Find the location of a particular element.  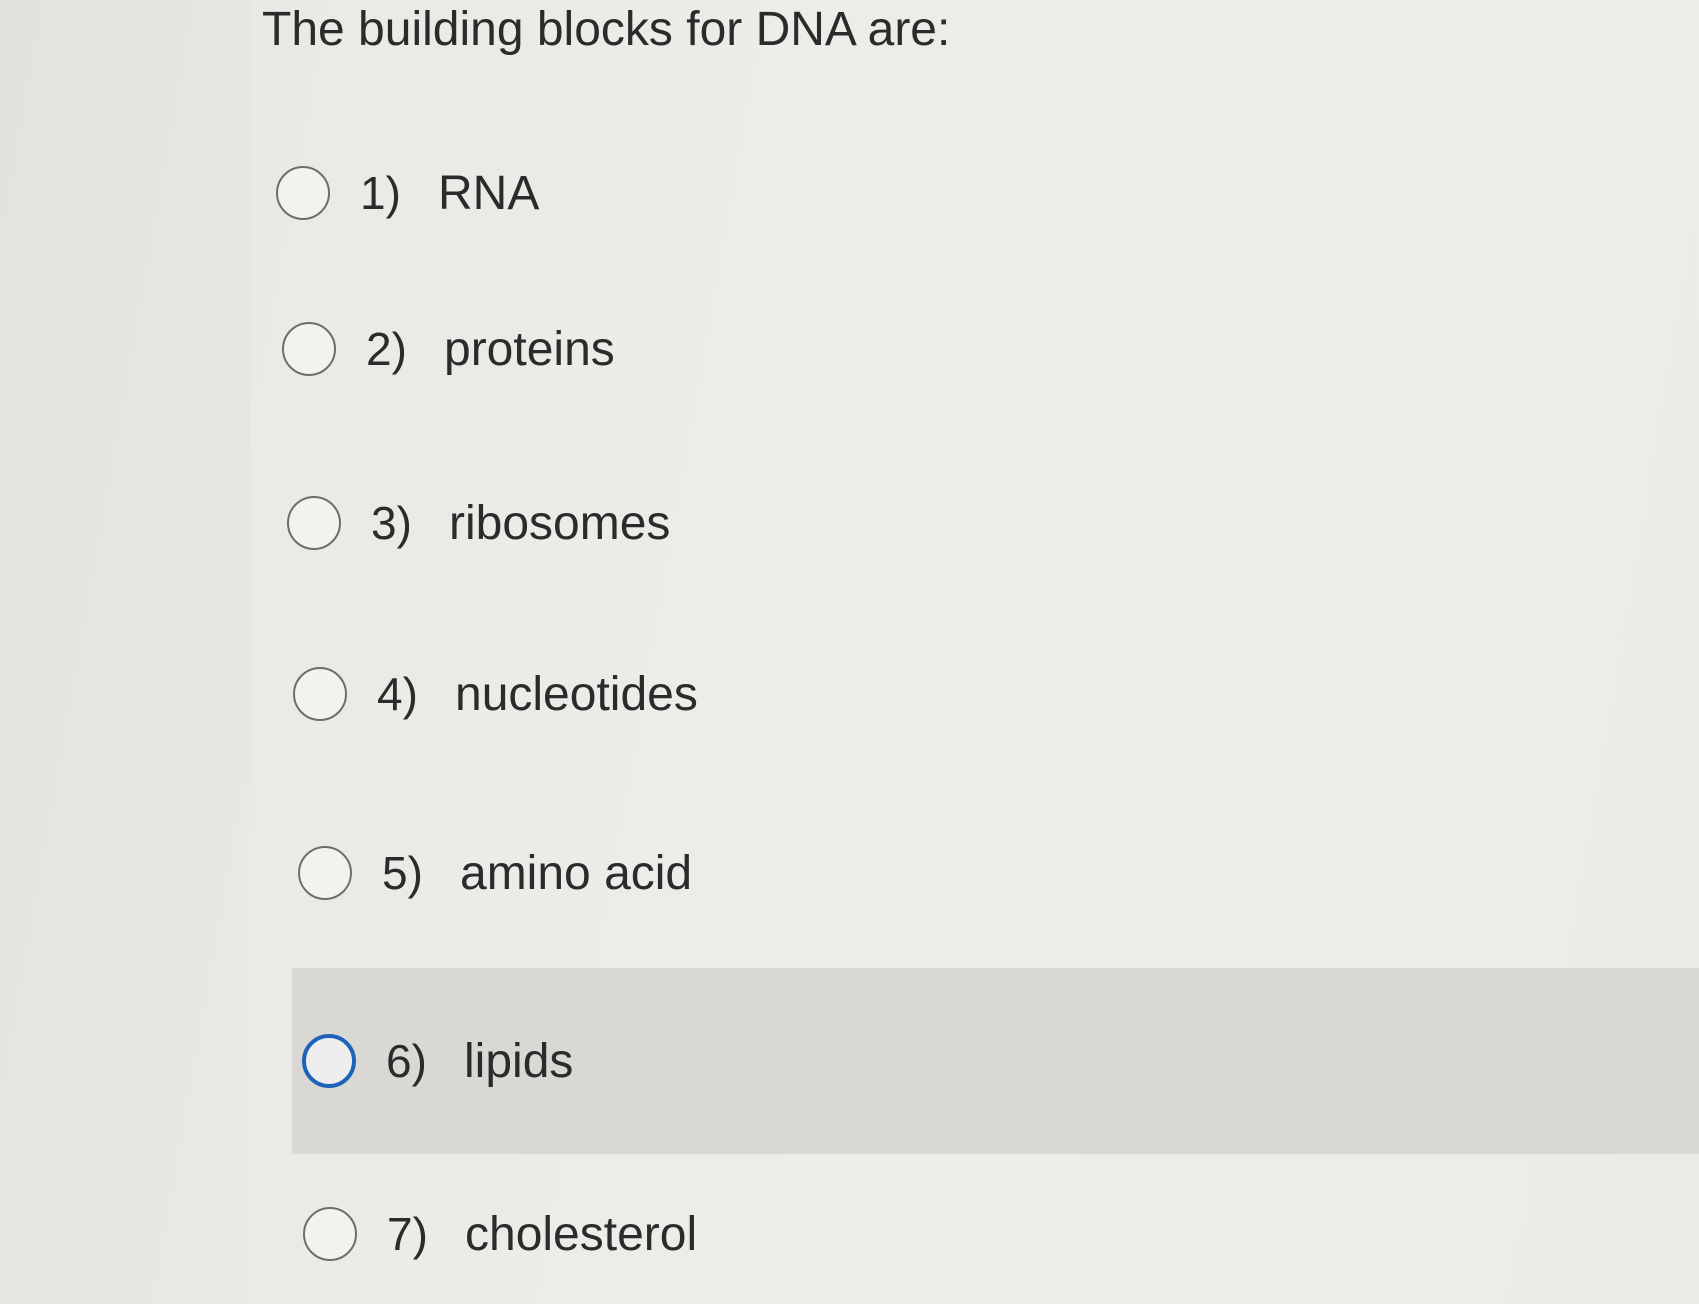

option-number: 1) is located at coordinates (380, 193).